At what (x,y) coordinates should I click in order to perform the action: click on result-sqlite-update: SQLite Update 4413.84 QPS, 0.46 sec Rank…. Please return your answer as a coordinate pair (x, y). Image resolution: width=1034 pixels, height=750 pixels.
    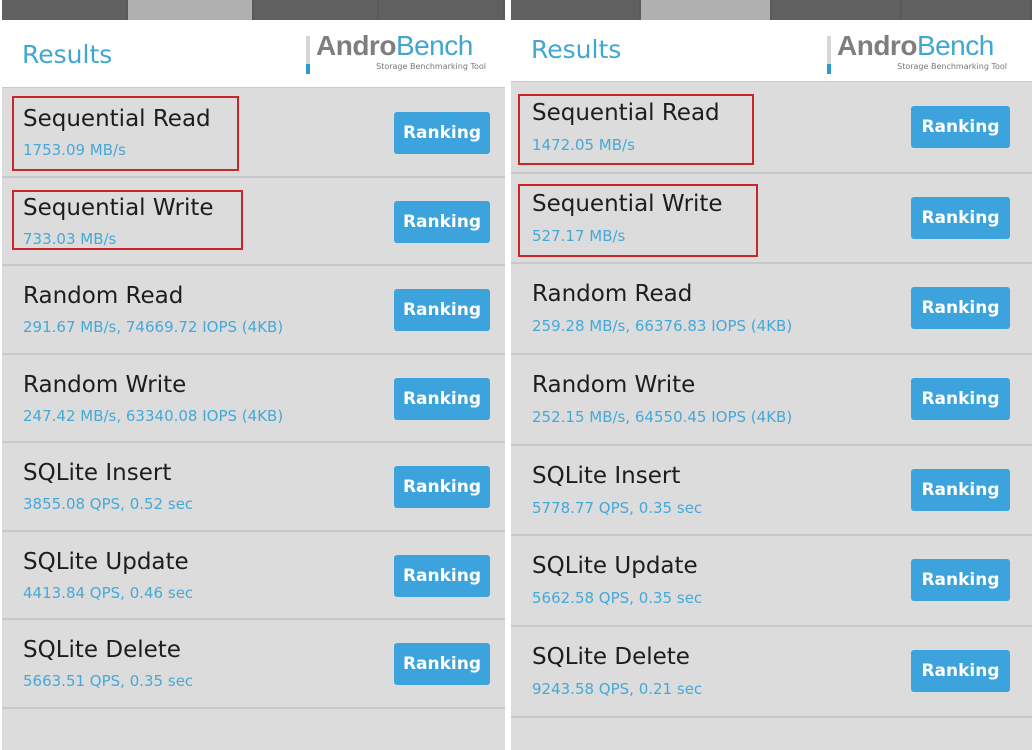
    Looking at the image, I should click on (253, 576).